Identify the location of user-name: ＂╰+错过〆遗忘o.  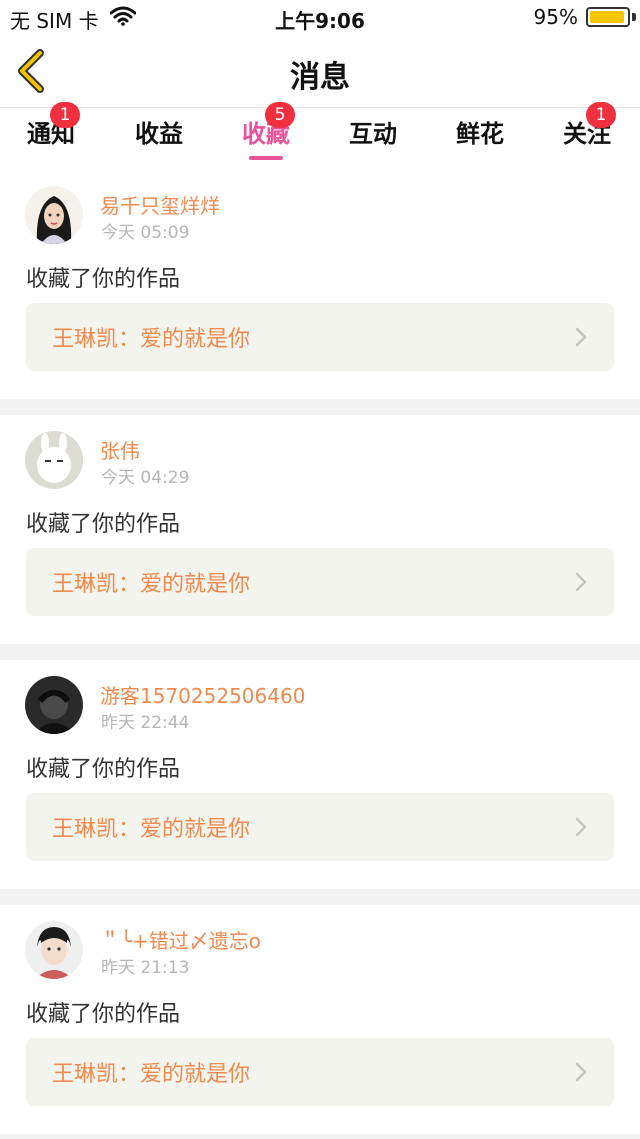
(180, 939).